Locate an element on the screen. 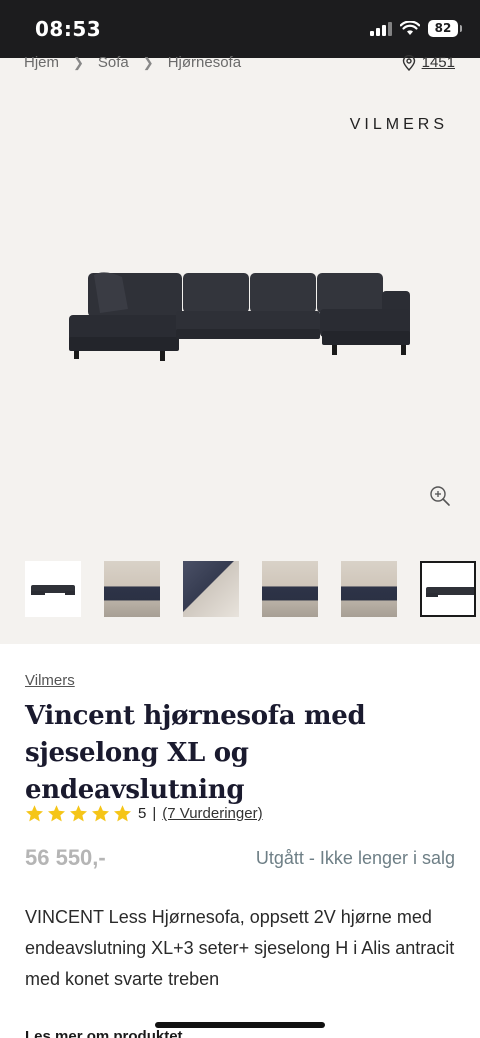 This screenshot has height=1038, width=480. read-more-link: Les mer om produktet is located at coordinates (104, 1033).